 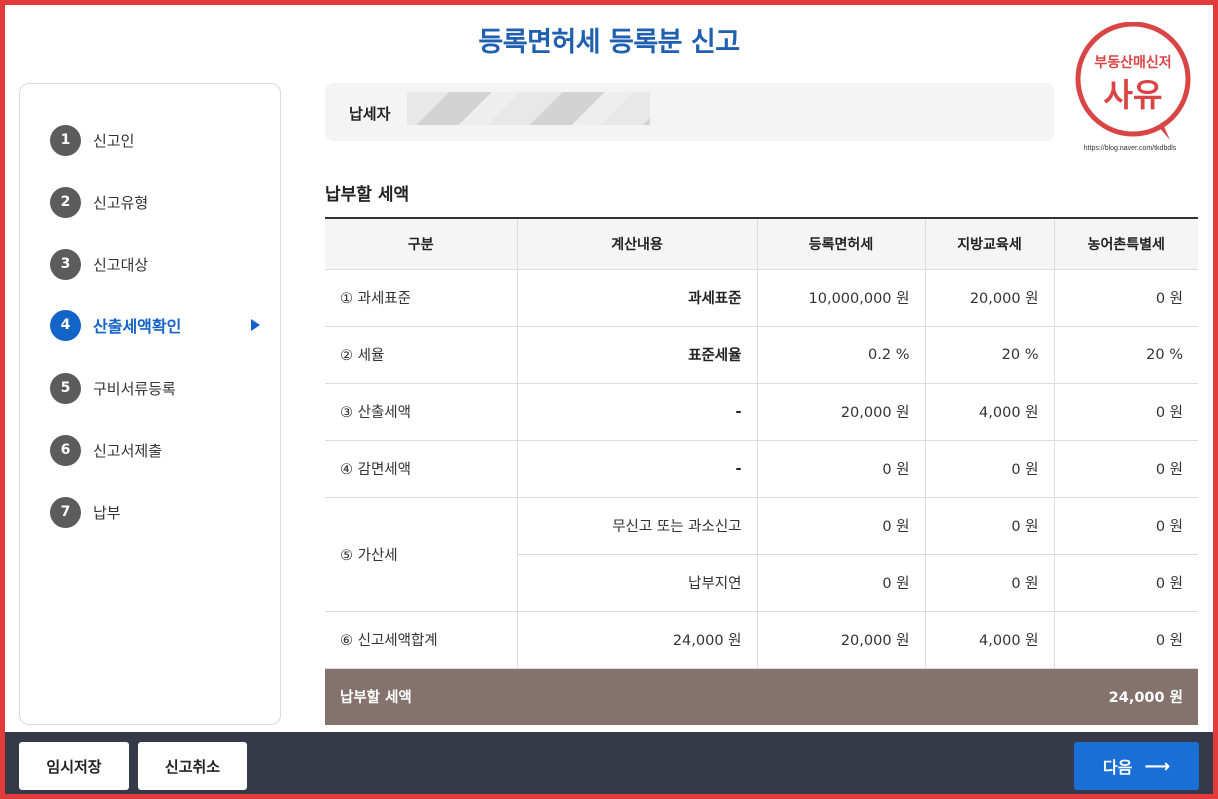 What do you see at coordinates (1132, 62) in the screenshot?
I see `stamp-line1: 부동산매신저` at bounding box center [1132, 62].